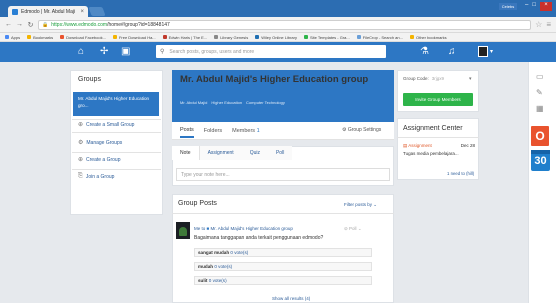 The image size is (556, 303). What do you see at coordinates (97, 11) in the screenshot?
I see `new-tab-button` at bounding box center [97, 11].